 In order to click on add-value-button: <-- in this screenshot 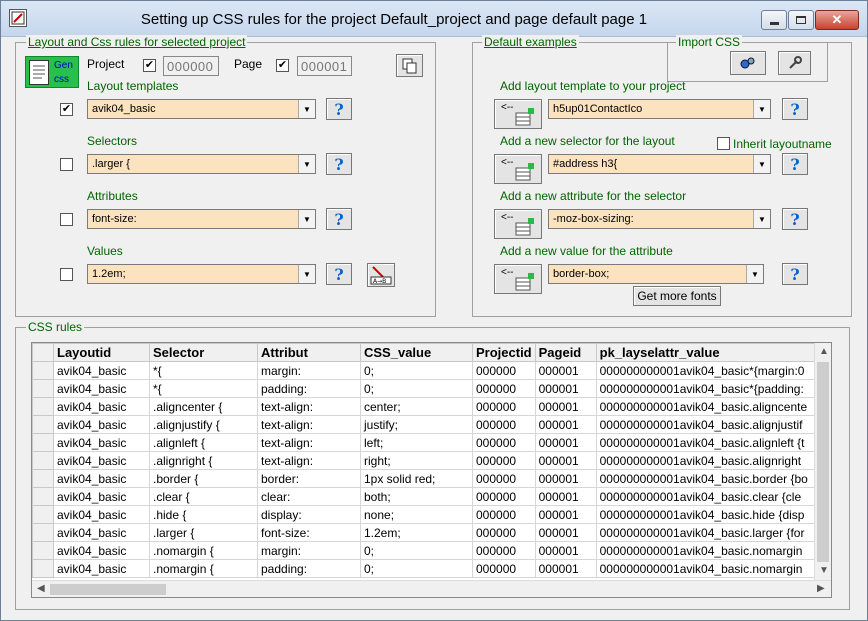, I will do `click(518, 279)`.